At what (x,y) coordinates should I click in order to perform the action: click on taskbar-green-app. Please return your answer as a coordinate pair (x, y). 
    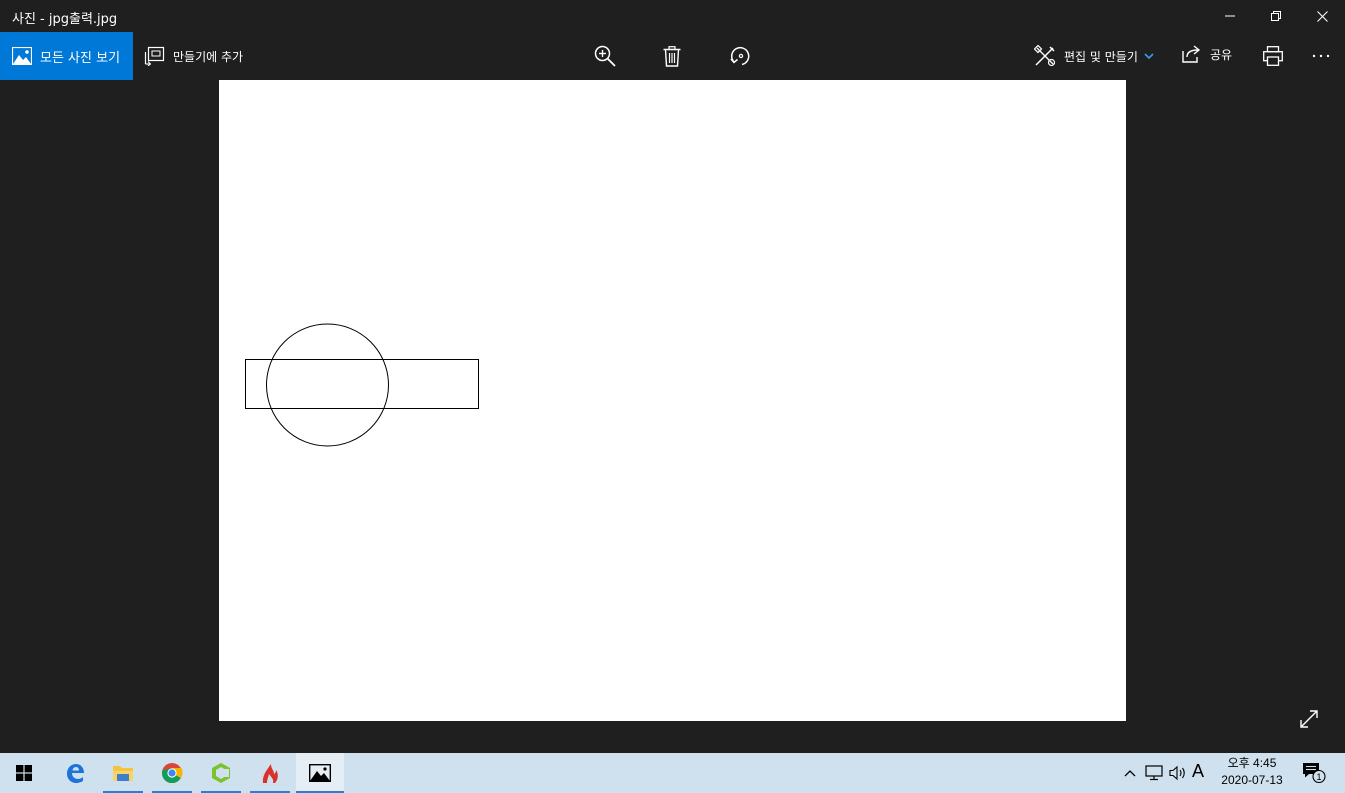
    Looking at the image, I should click on (221, 773).